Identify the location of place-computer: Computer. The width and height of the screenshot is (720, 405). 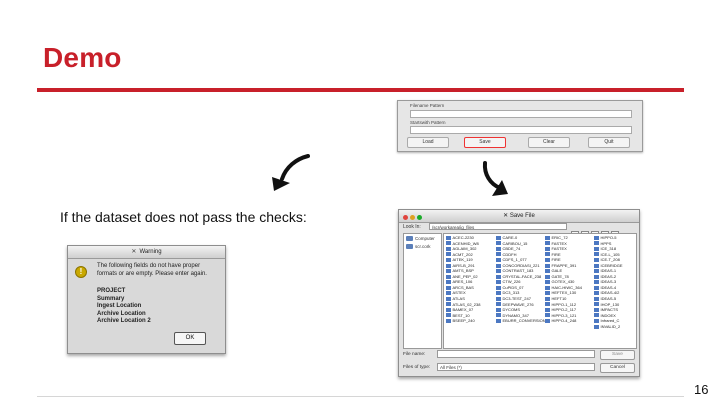
(422, 238).